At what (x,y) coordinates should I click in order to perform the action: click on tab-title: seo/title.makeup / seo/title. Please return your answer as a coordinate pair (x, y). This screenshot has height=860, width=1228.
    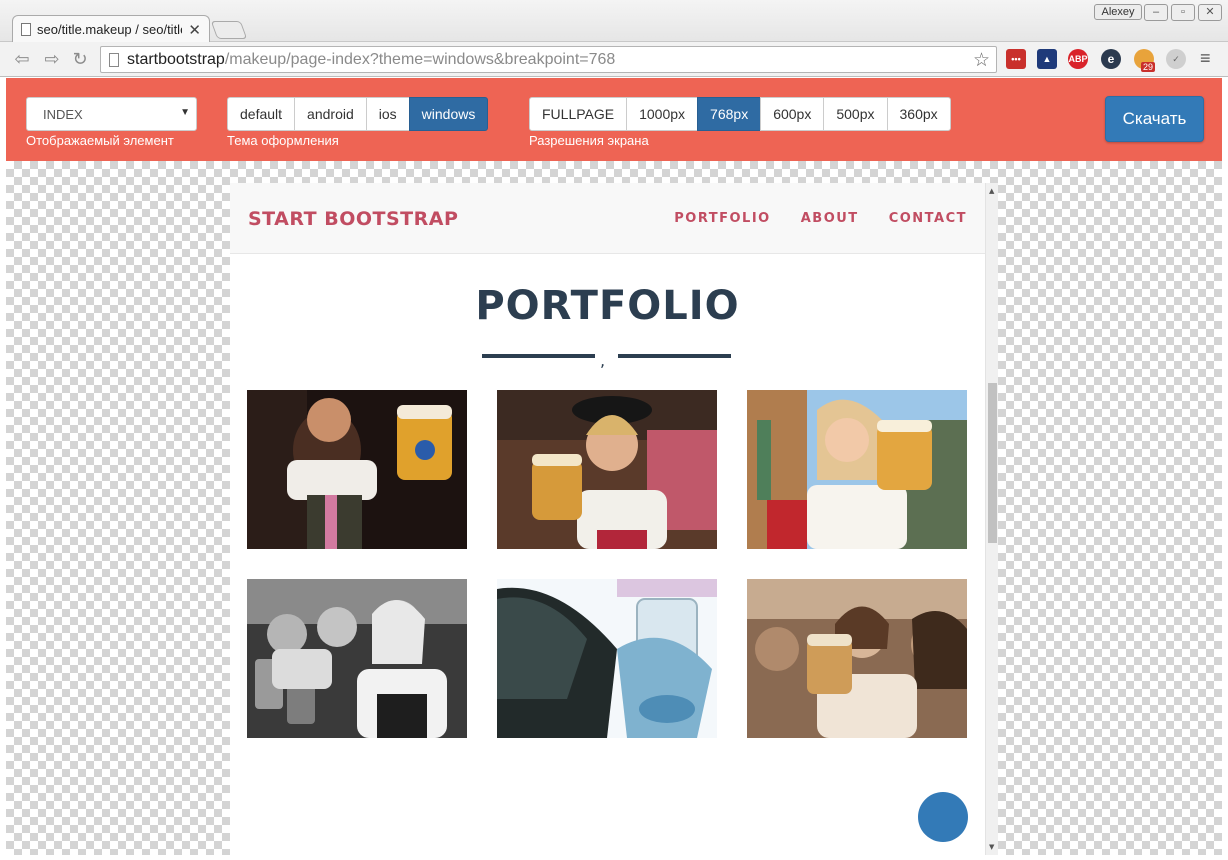
    Looking at the image, I should click on (110, 29).